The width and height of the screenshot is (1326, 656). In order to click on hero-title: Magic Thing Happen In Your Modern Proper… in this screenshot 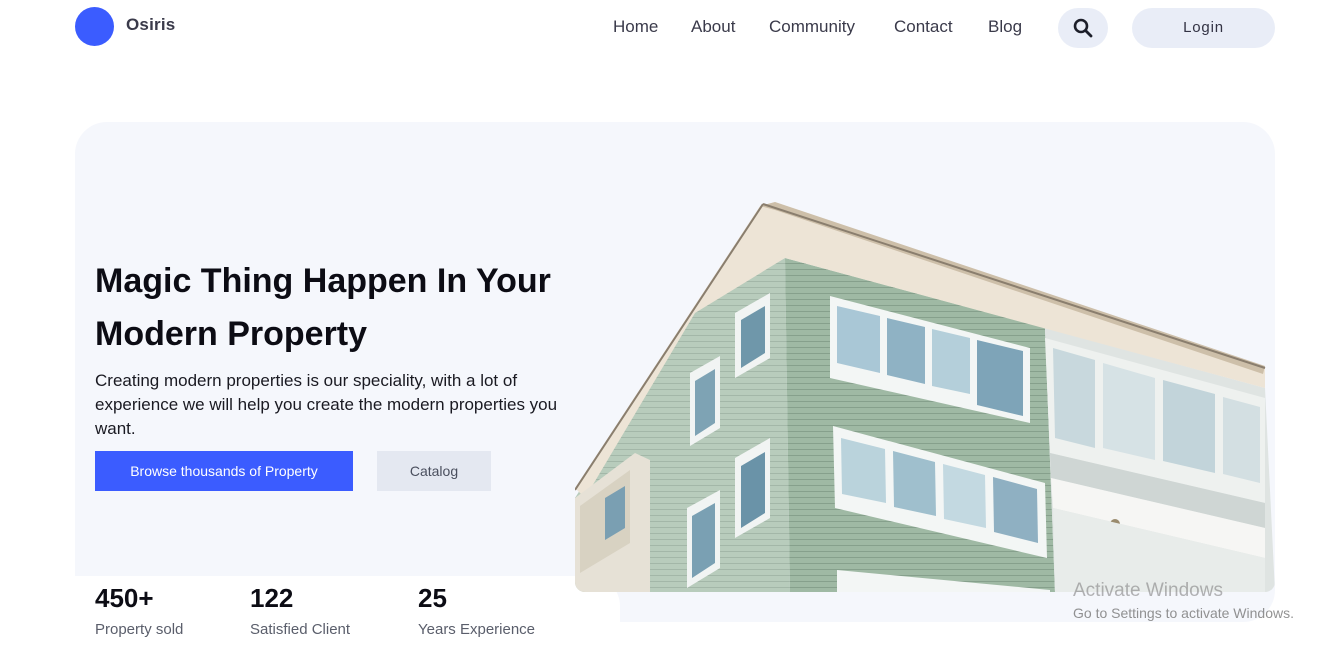, I will do `click(323, 307)`.